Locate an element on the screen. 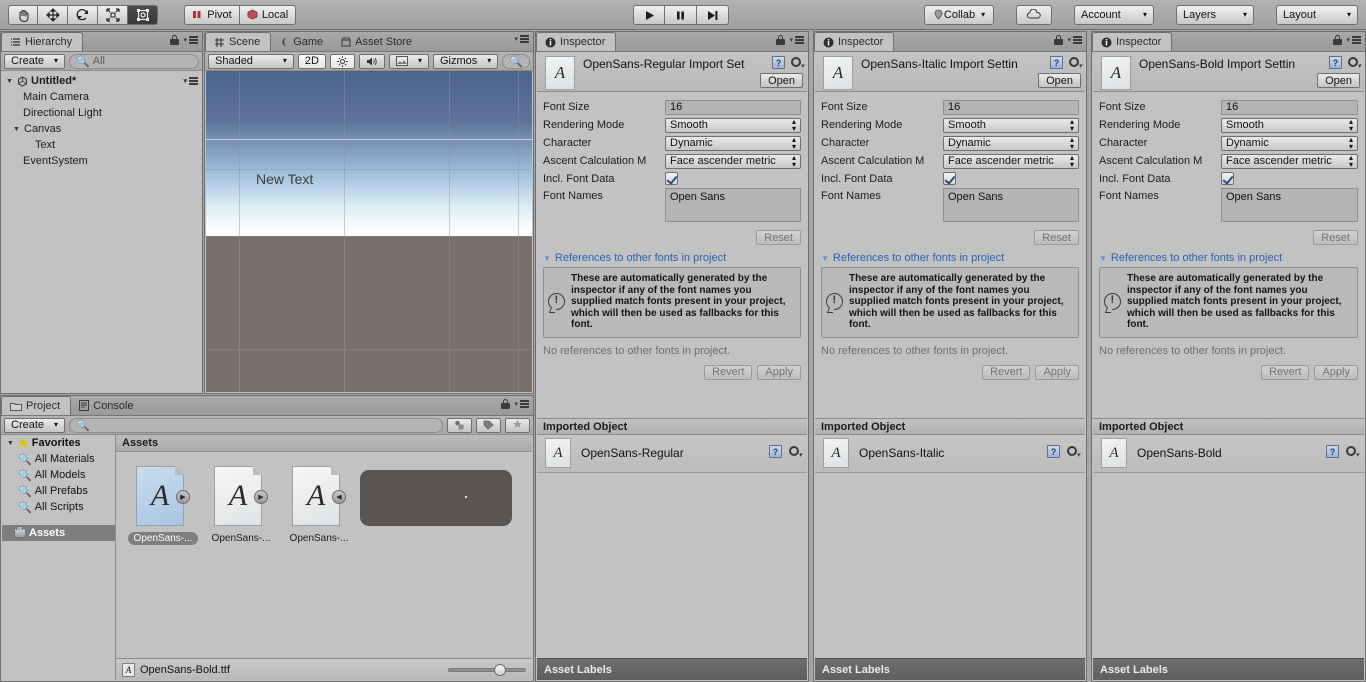 This screenshot has width=1366, height=682. hierarchy-item-eventsystem: EventSystem is located at coordinates (101, 161).